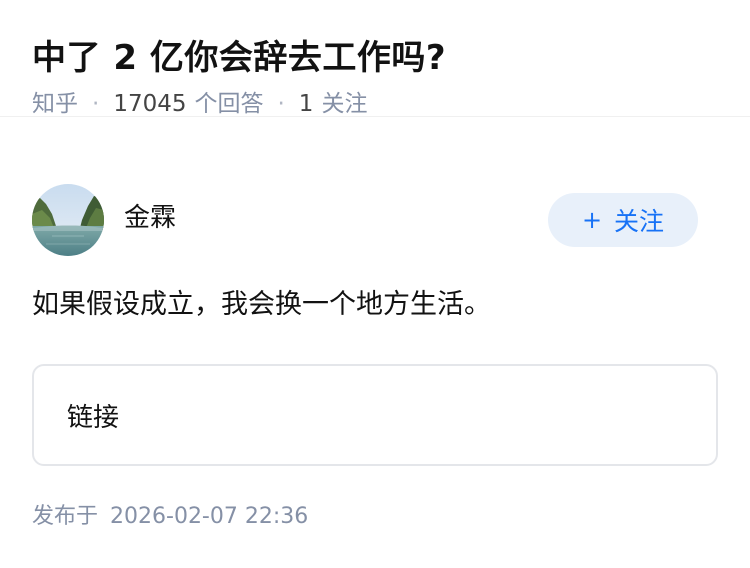  I want to click on answers-count: 17045, so click(150, 104).